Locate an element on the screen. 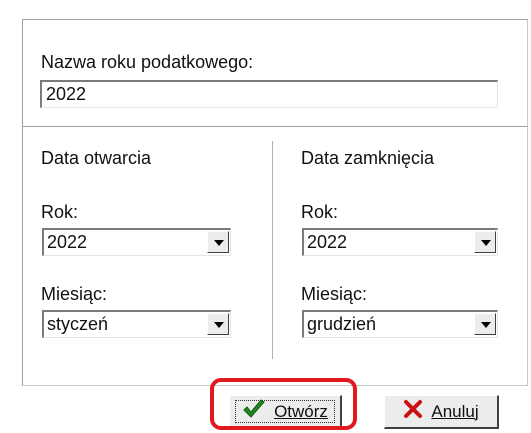 Image resolution: width=531 pixels, height=433 pixels. closing-date-title: Data zamknięcia is located at coordinates (368, 158).